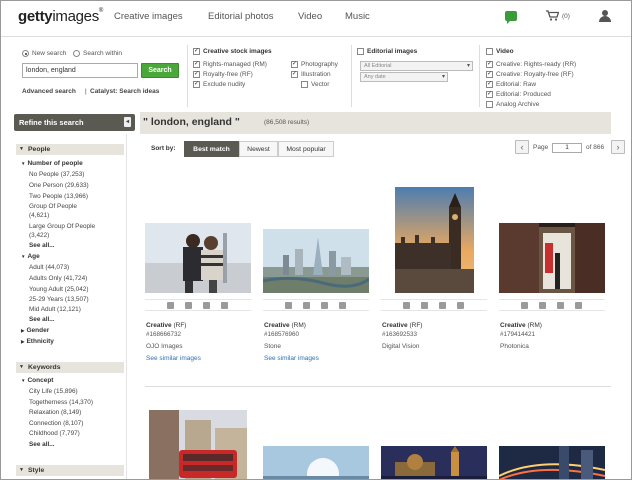 Image resolution: width=632 pixels, height=480 pixels. Describe the element at coordinates (56, 174) in the screenshot. I see `facet-item: No People (37,253)` at that location.